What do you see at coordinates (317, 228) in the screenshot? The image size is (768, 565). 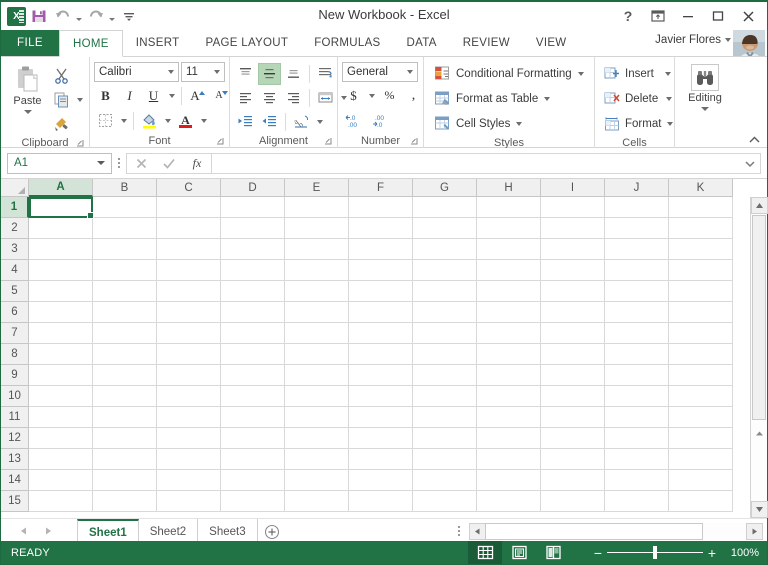 I see `cell-E2` at bounding box center [317, 228].